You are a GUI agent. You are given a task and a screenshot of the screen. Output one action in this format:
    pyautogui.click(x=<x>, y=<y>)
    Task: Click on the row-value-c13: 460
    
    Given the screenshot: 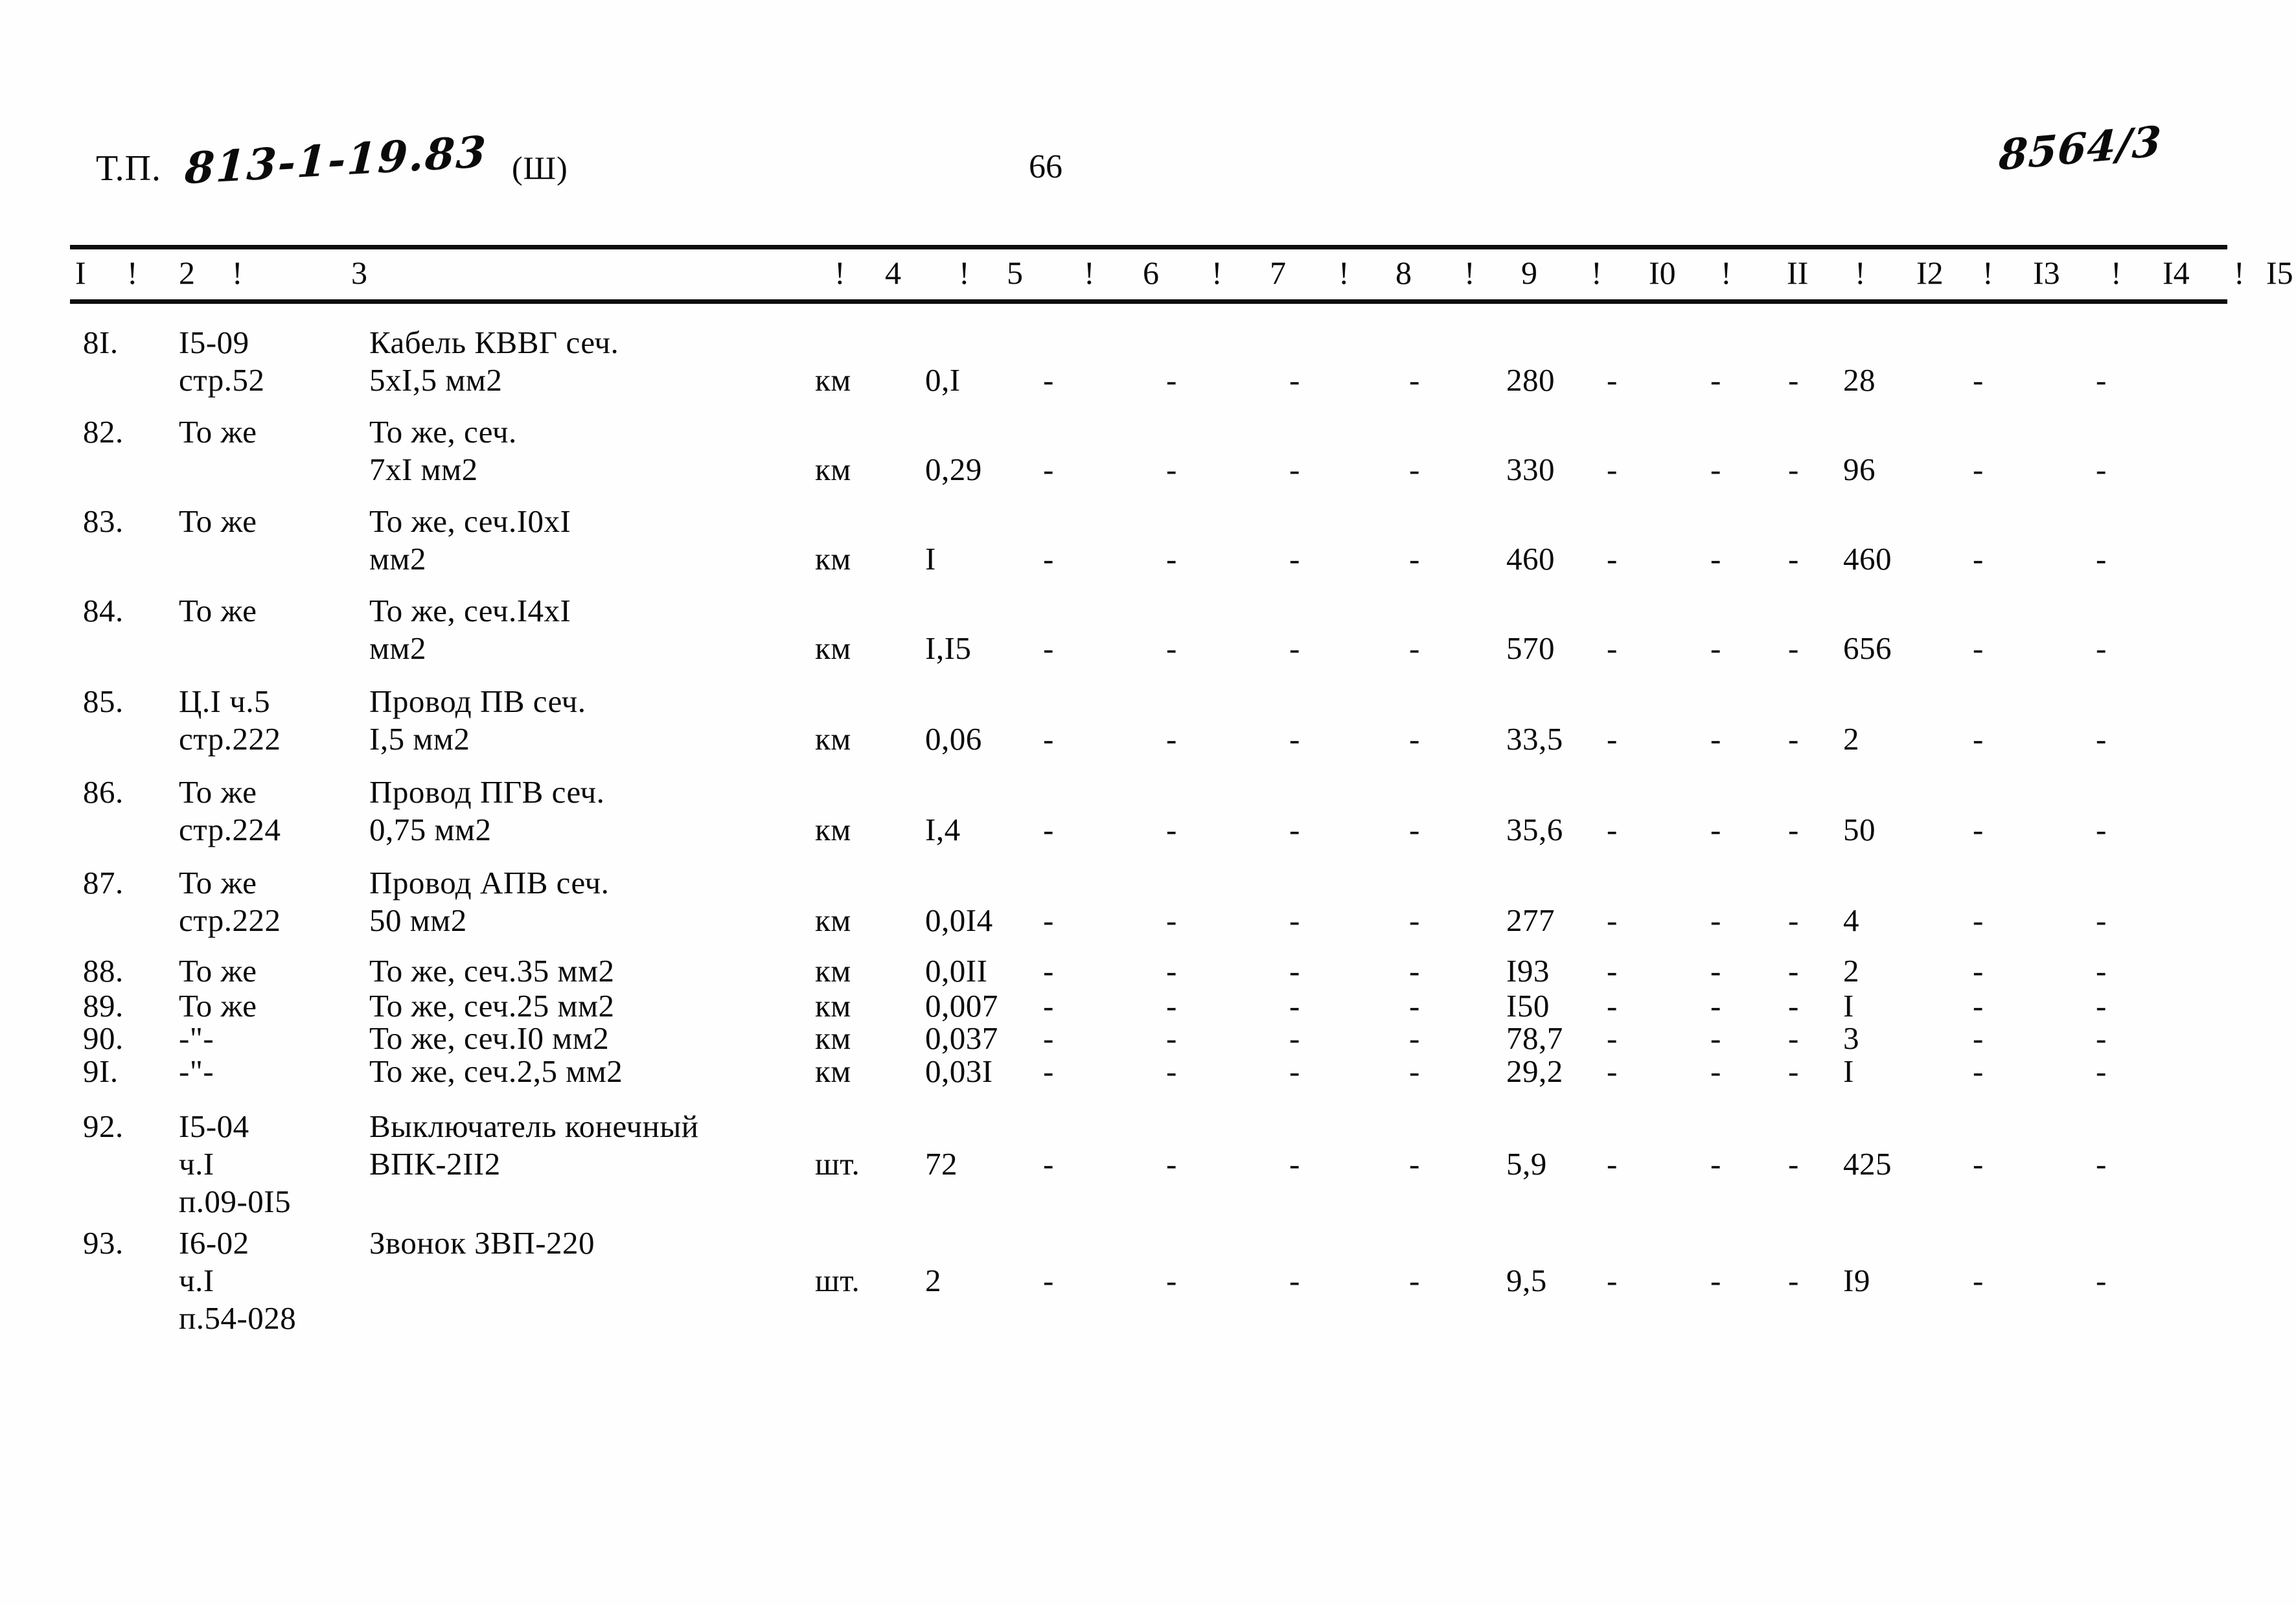 What is the action you would take?
    pyautogui.click(x=1867, y=559)
    